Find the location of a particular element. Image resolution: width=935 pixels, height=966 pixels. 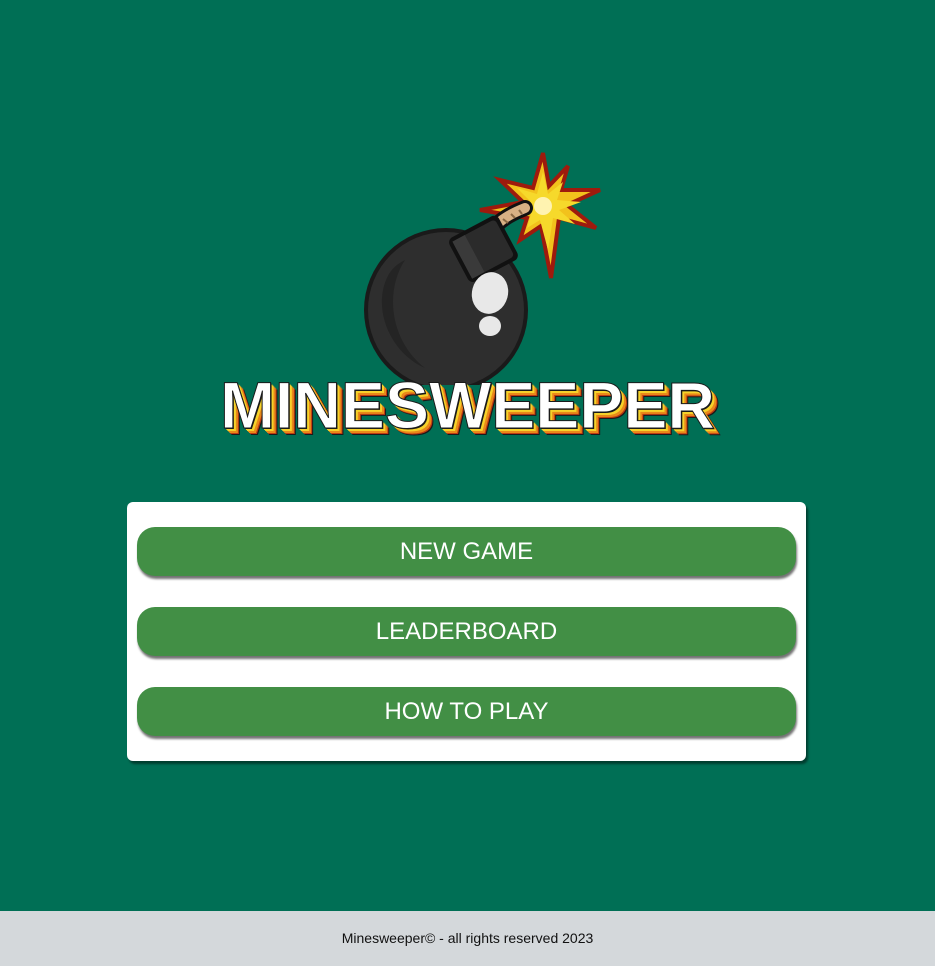

new-game-button: NEW GAME is located at coordinates (466, 551).